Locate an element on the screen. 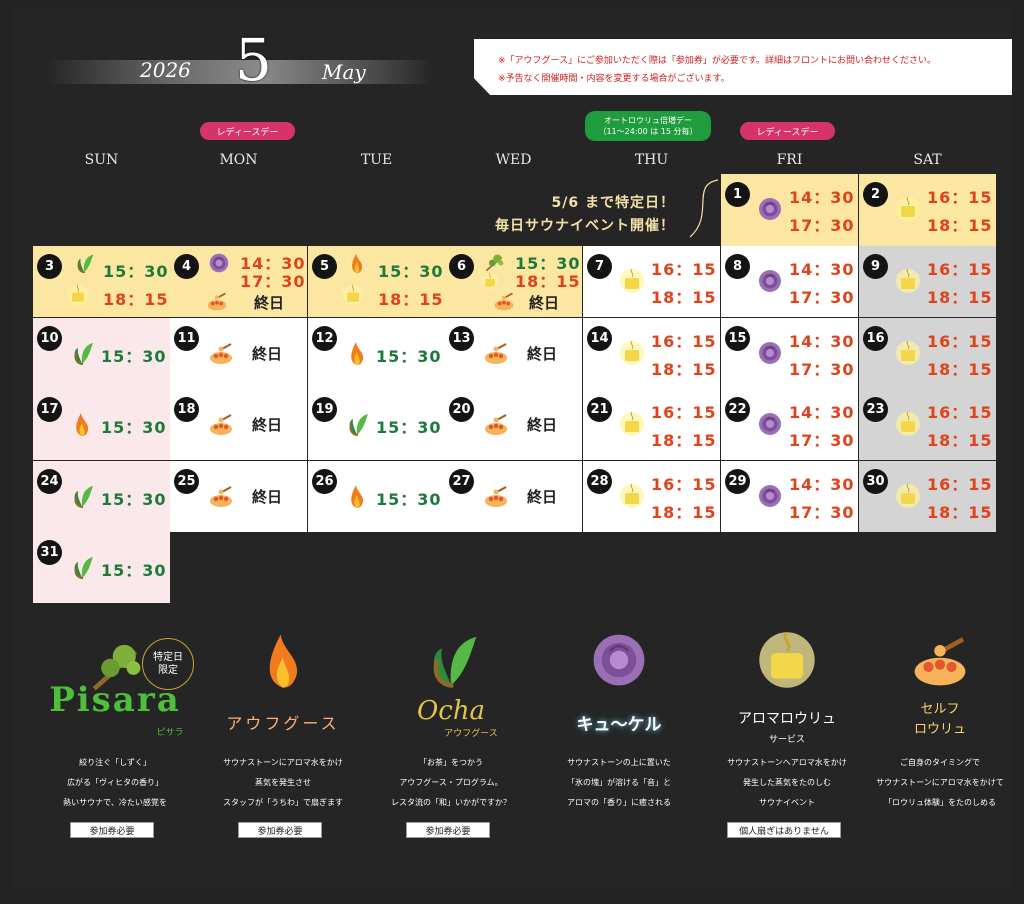 Image resolution: width=1024 pixels, height=904 pixels. year-label: 2026 is located at coordinates (165, 70).